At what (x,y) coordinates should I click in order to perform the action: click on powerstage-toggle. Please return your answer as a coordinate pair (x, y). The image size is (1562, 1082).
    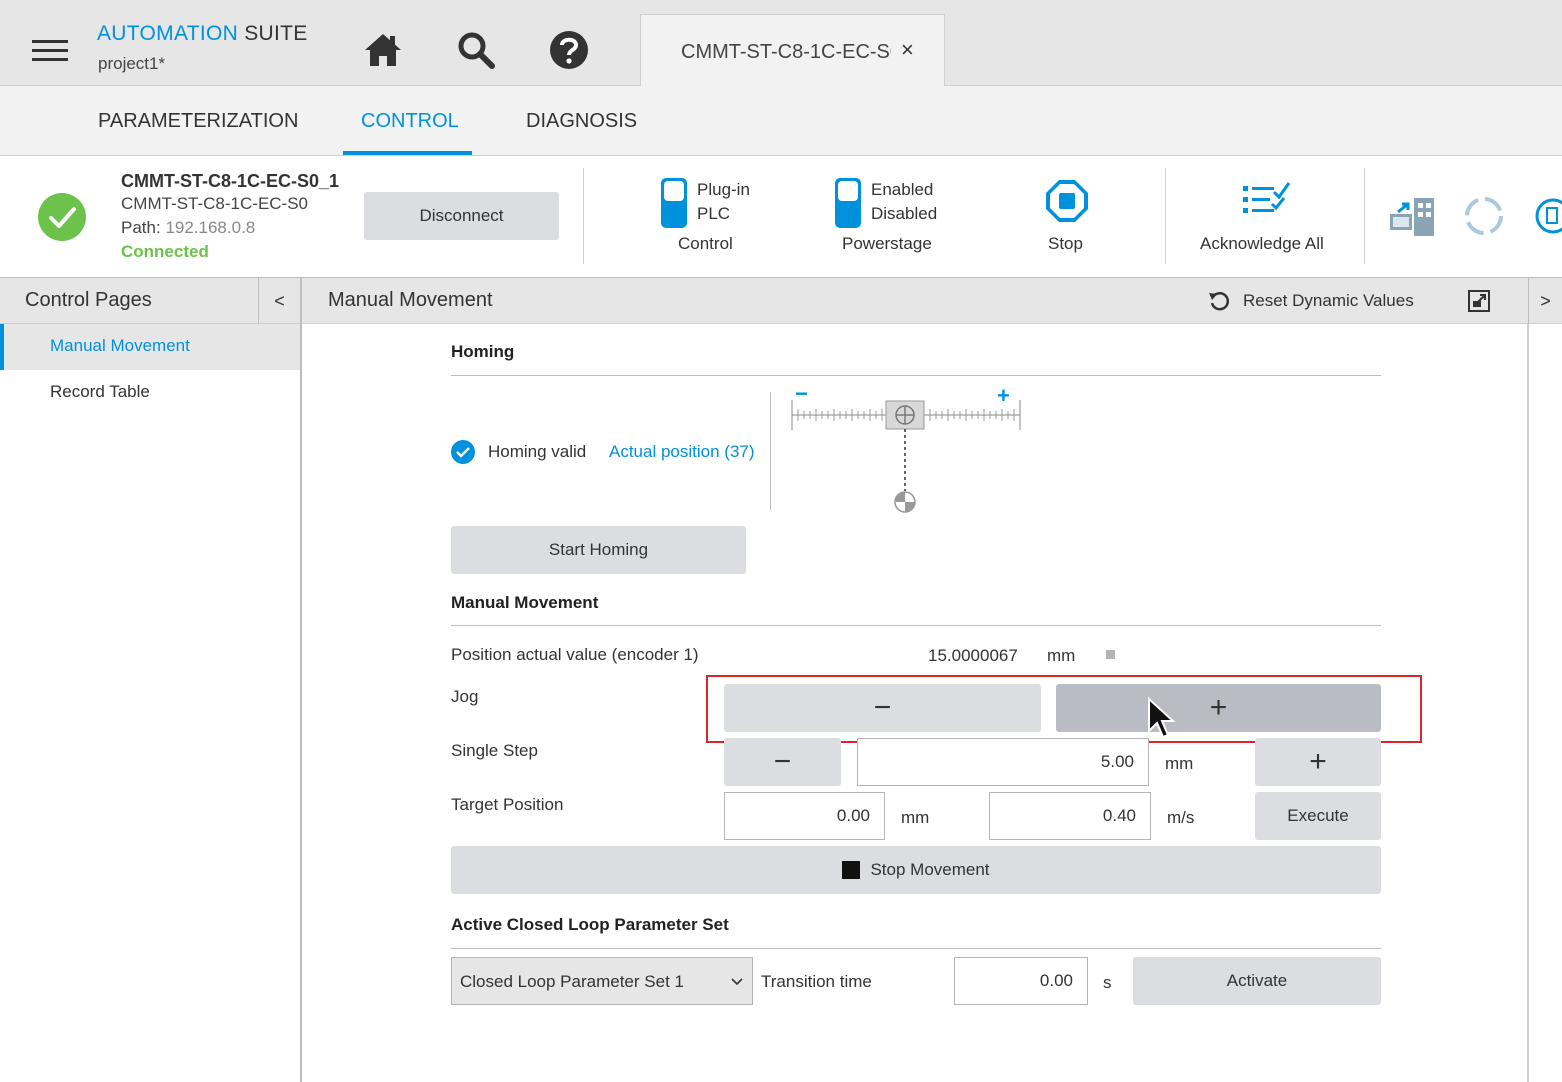
    Looking at the image, I should click on (848, 203).